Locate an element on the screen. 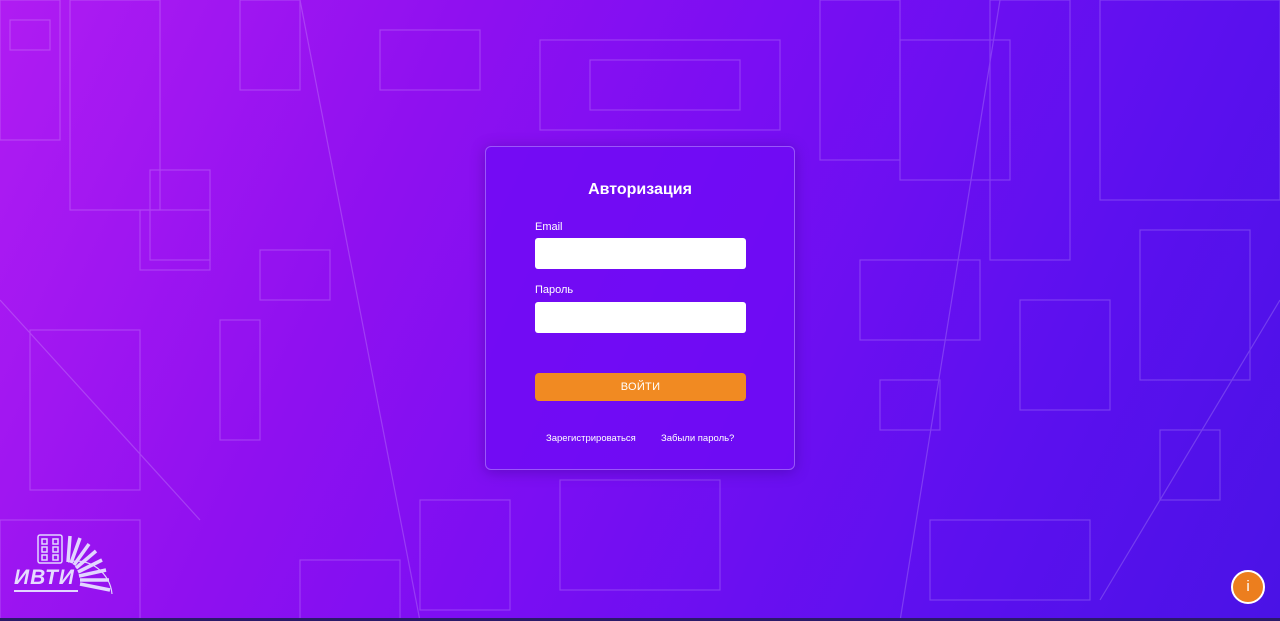 The width and height of the screenshot is (1280, 621). email-field is located at coordinates (640, 253).